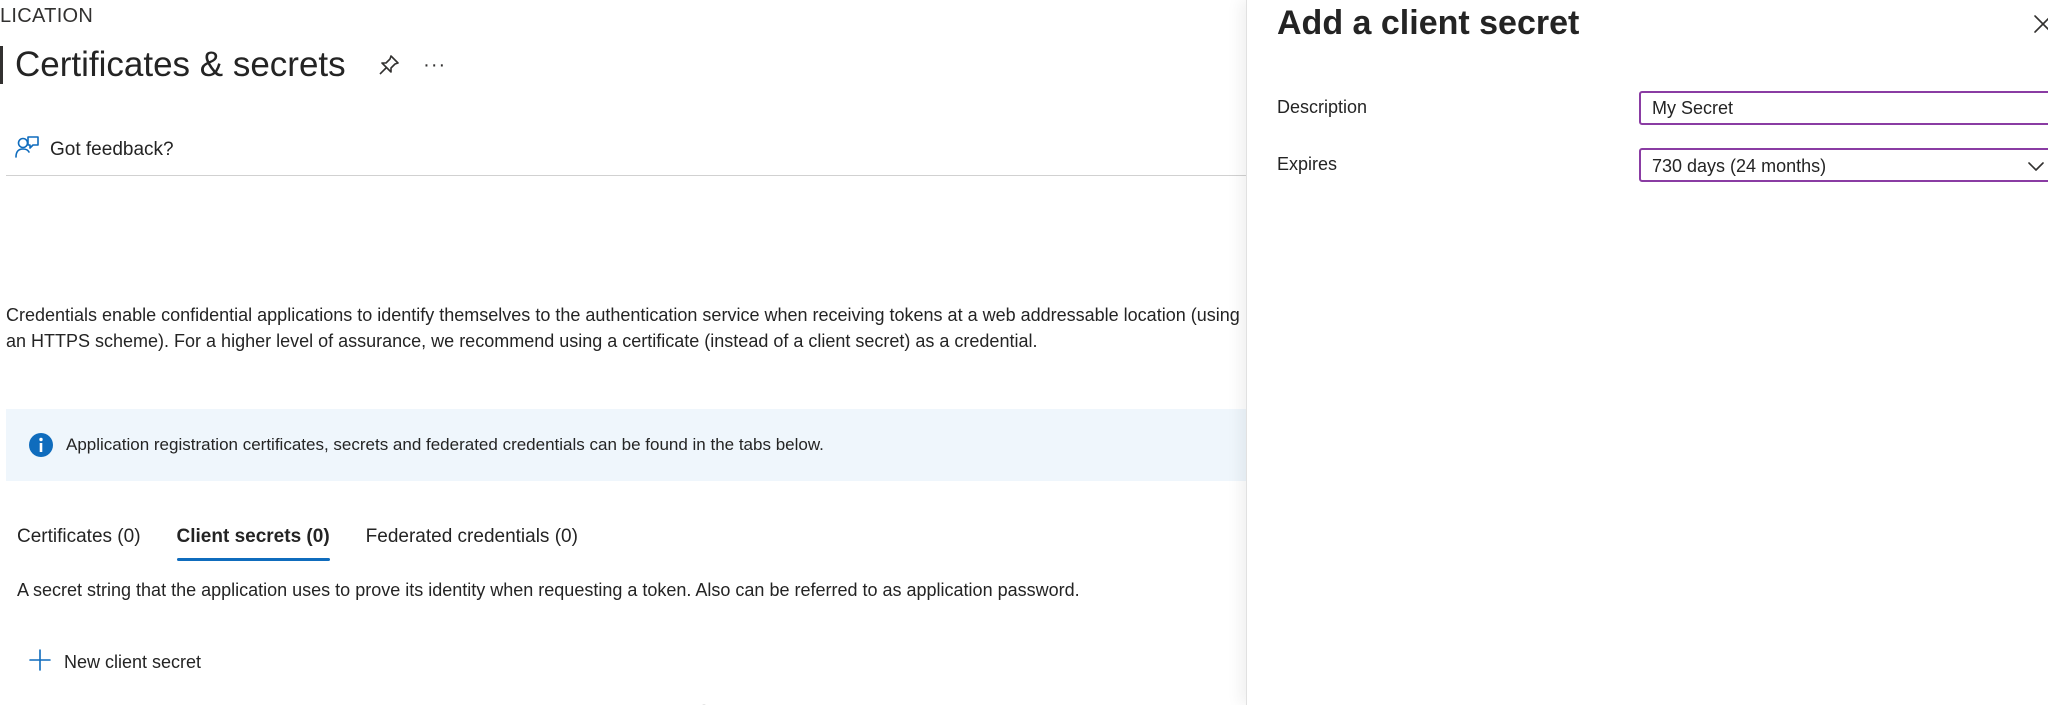  I want to click on new-client-secret-label: New client secret, so click(133, 662).